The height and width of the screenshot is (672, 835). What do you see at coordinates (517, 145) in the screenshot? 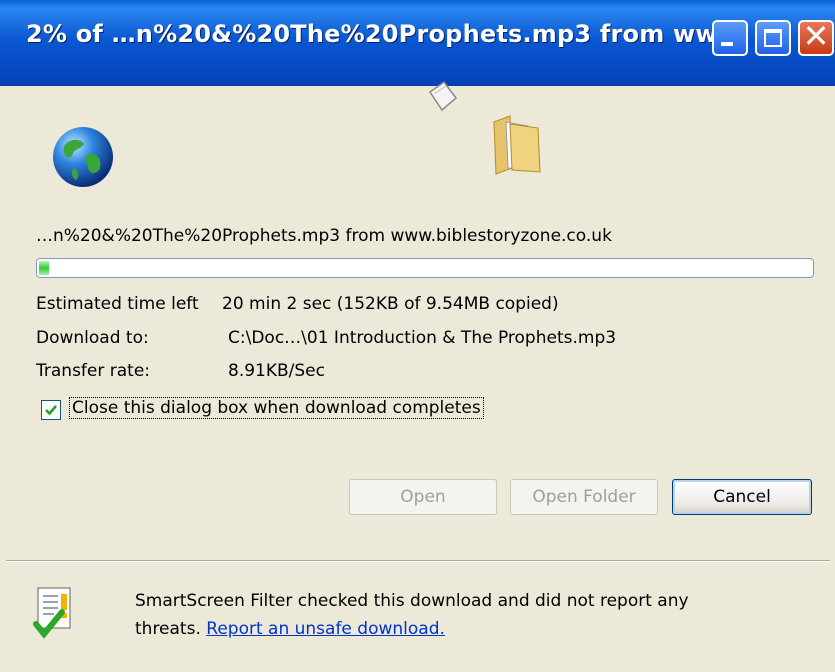
I see `folder-icon` at bounding box center [517, 145].